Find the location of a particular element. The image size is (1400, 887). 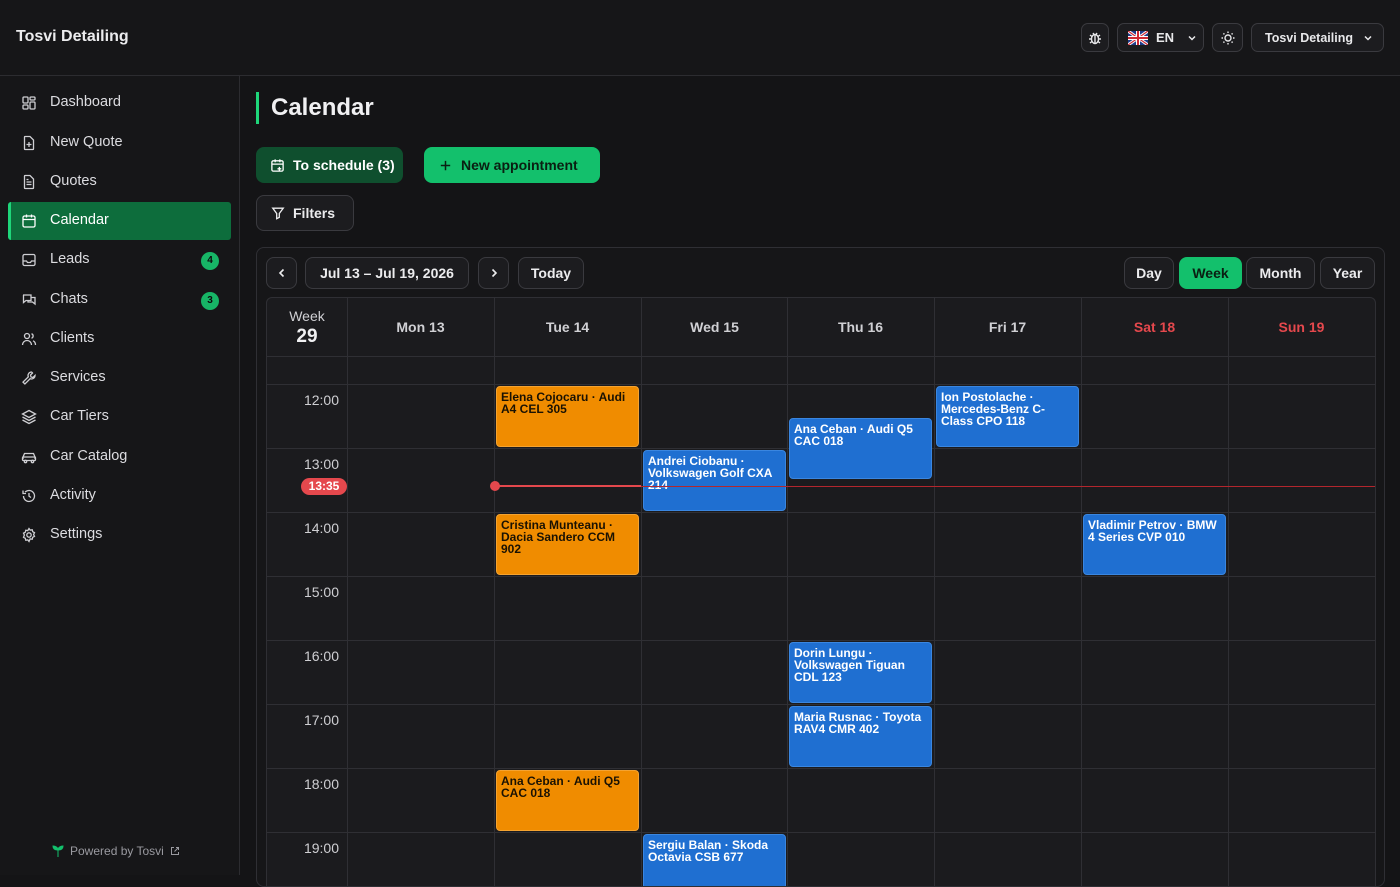

time-label: 16:00 is located at coordinates (321, 656).